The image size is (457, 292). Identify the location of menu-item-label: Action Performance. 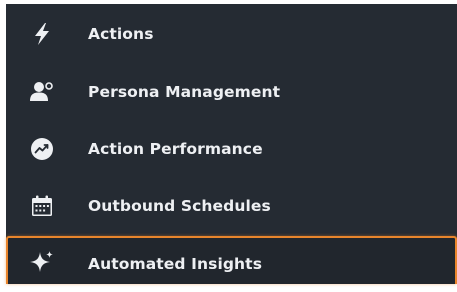
(175, 149).